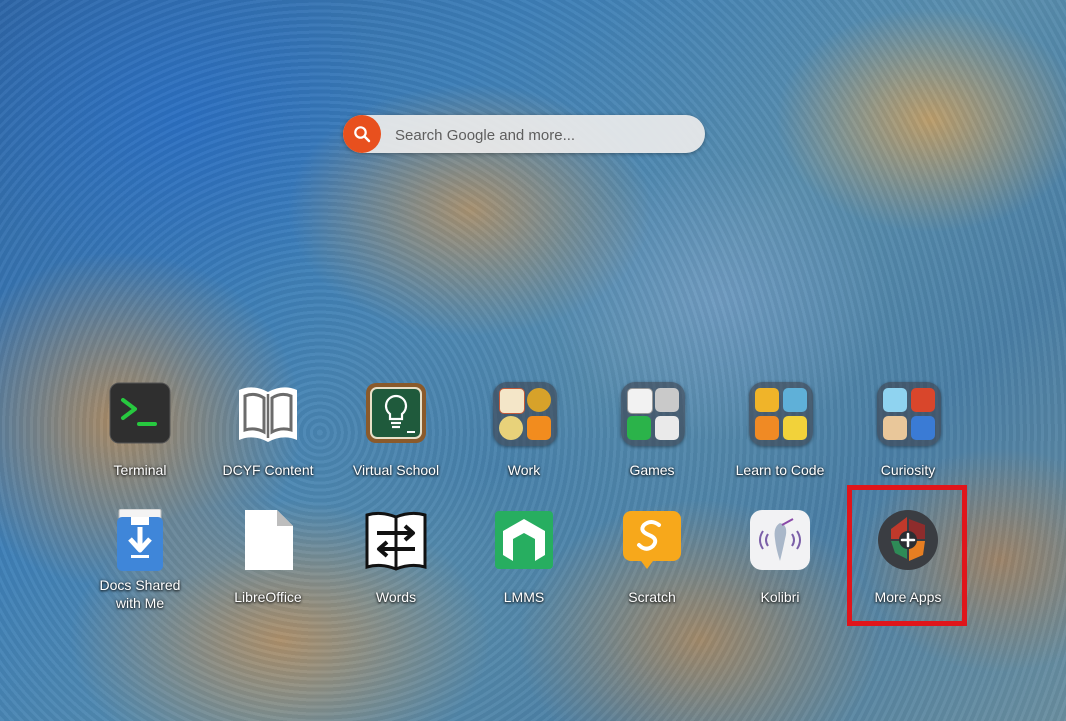 The width and height of the screenshot is (1066, 721). Describe the element at coordinates (780, 597) in the screenshot. I see `app-label: Kolibri` at that location.